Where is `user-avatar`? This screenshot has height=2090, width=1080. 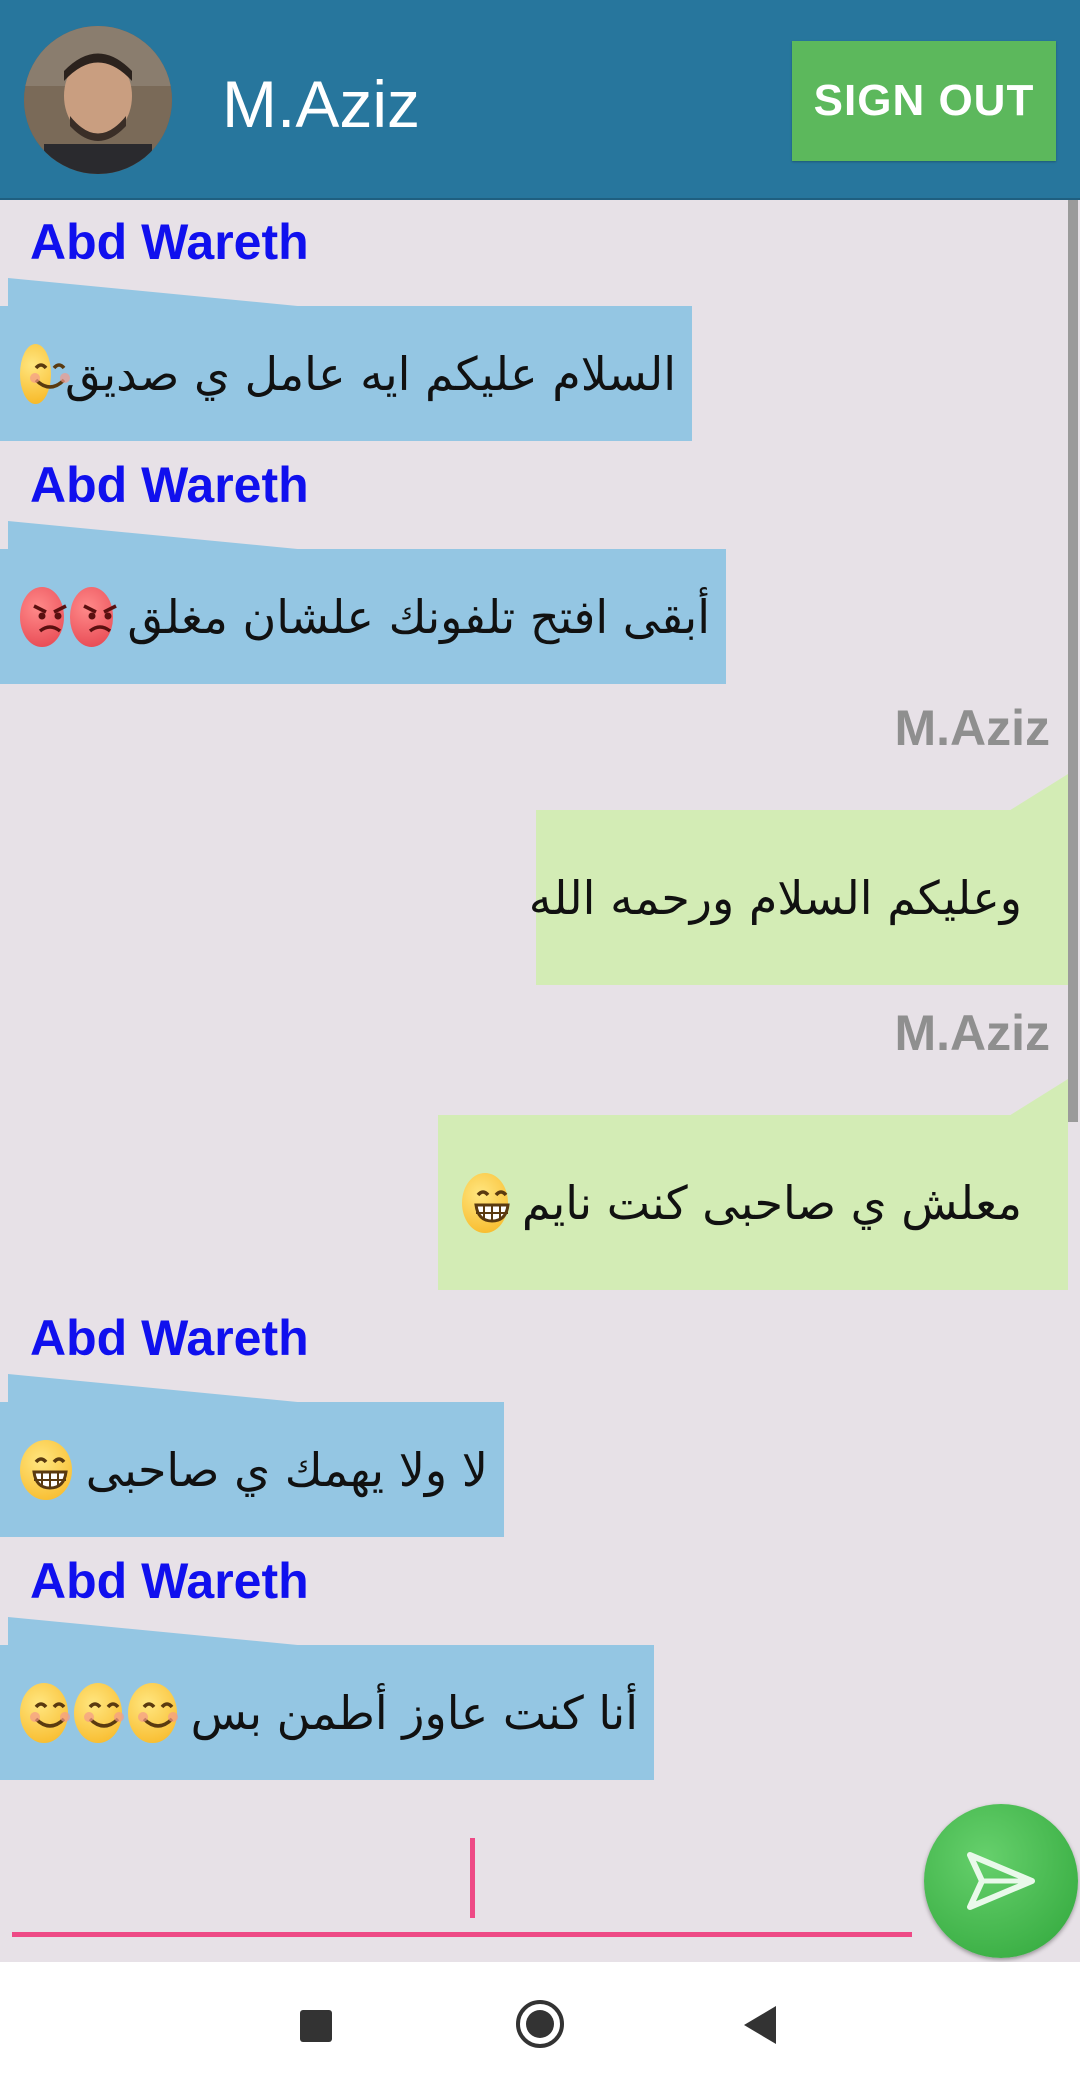
user-avatar is located at coordinates (98, 100).